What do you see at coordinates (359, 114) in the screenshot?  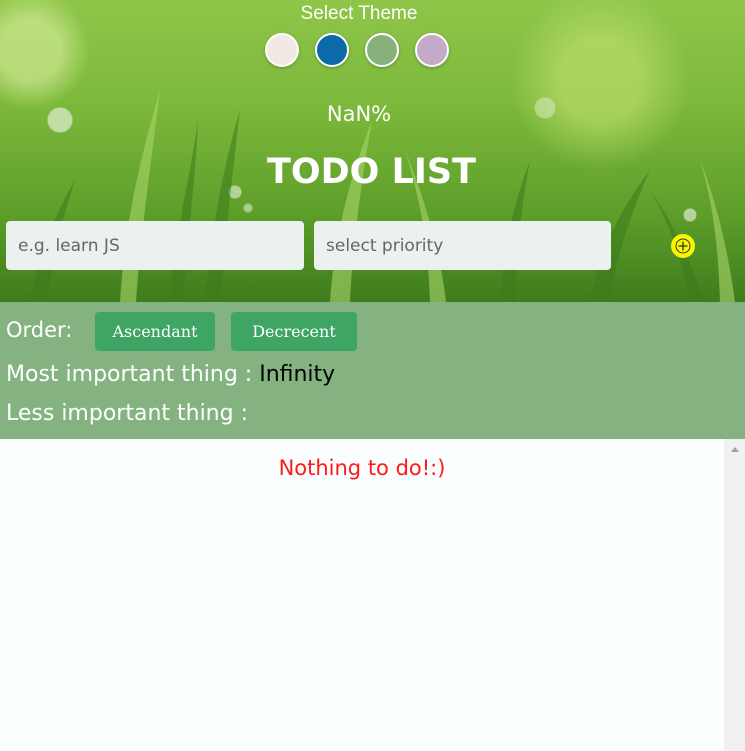 I see `progress-percent: NaN%` at bounding box center [359, 114].